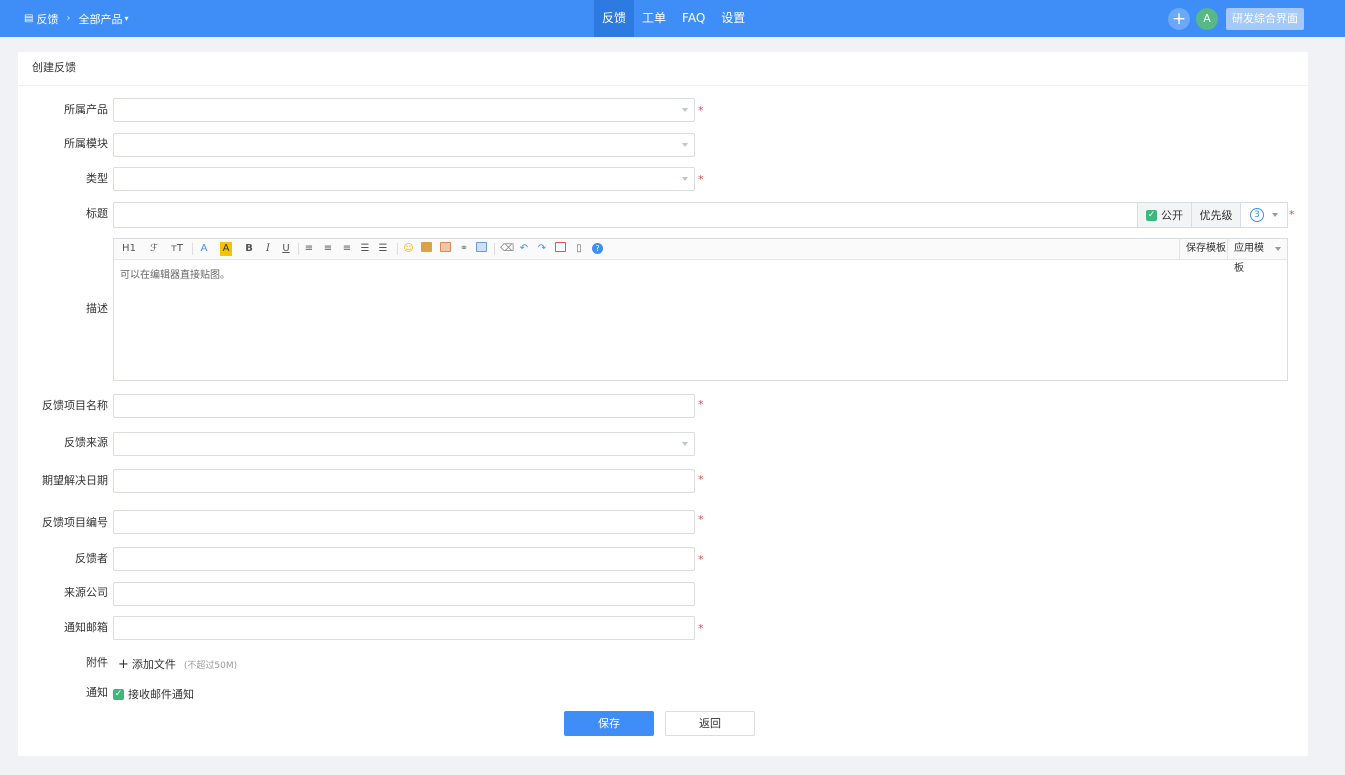 The height and width of the screenshot is (775, 1345). Describe the element at coordinates (97, 308) in the screenshot. I see `description-label: 描述` at that location.